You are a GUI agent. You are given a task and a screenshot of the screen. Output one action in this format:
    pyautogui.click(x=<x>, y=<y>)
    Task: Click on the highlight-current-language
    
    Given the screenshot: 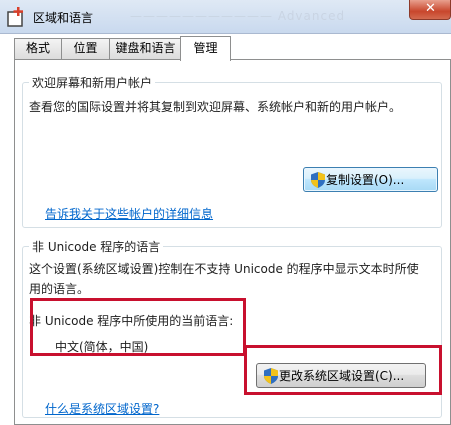 What is the action you would take?
    pyautogui.click(x=138, y=327)
    